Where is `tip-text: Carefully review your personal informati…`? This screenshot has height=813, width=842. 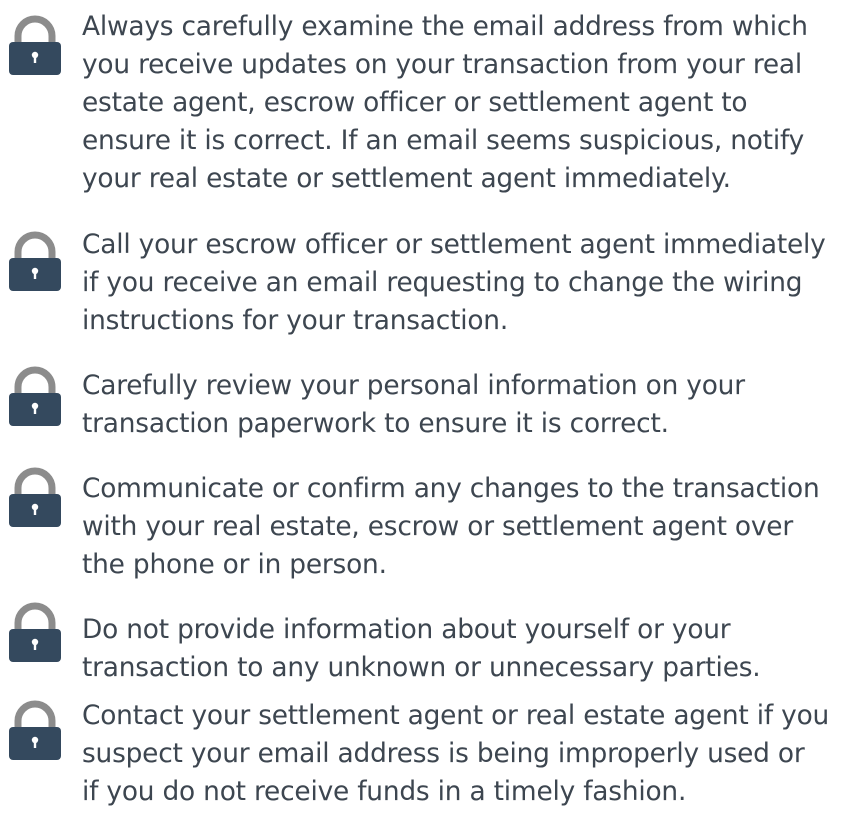
tip-text: Carefully review your personal informati… is located at coordinates (413, 404).